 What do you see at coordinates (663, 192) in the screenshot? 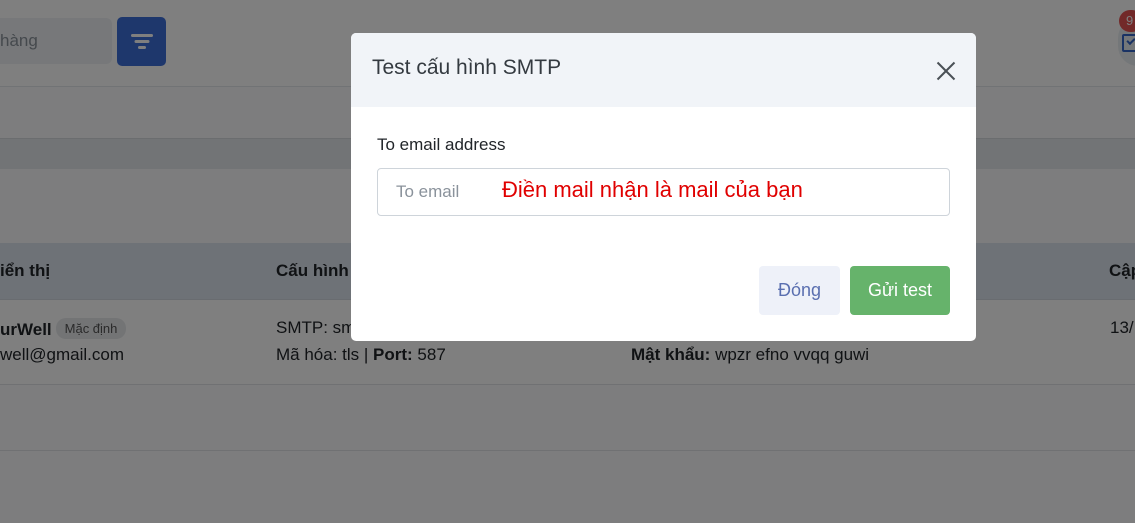
I see `to-email-input` at bounding box center [663, 192].